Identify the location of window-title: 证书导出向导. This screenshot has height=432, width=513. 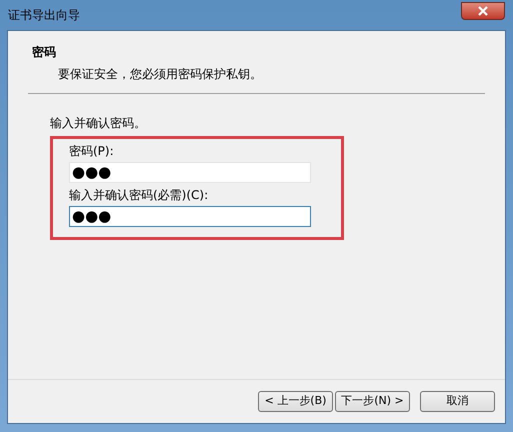
(44, 15).